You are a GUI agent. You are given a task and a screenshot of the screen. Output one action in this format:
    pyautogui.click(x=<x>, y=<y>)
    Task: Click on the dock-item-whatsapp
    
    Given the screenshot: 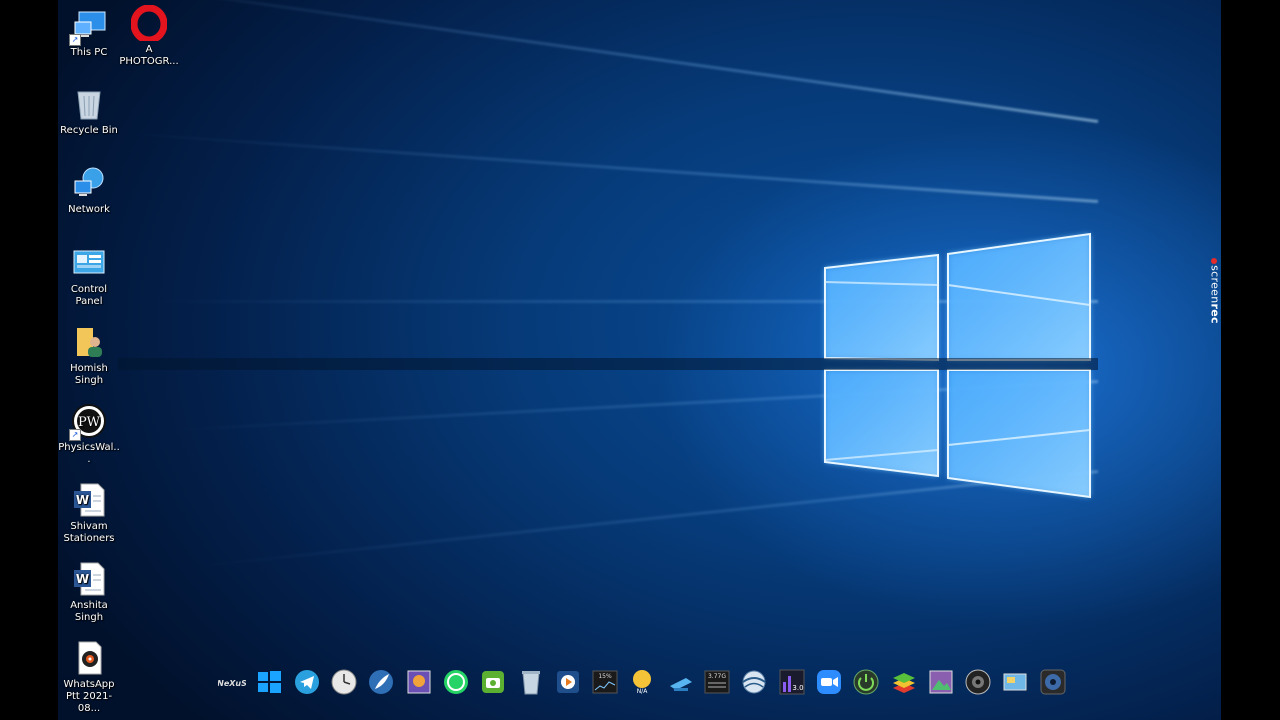 What is the action you would take?
    pyautogui.click(x=456, y=682)
    